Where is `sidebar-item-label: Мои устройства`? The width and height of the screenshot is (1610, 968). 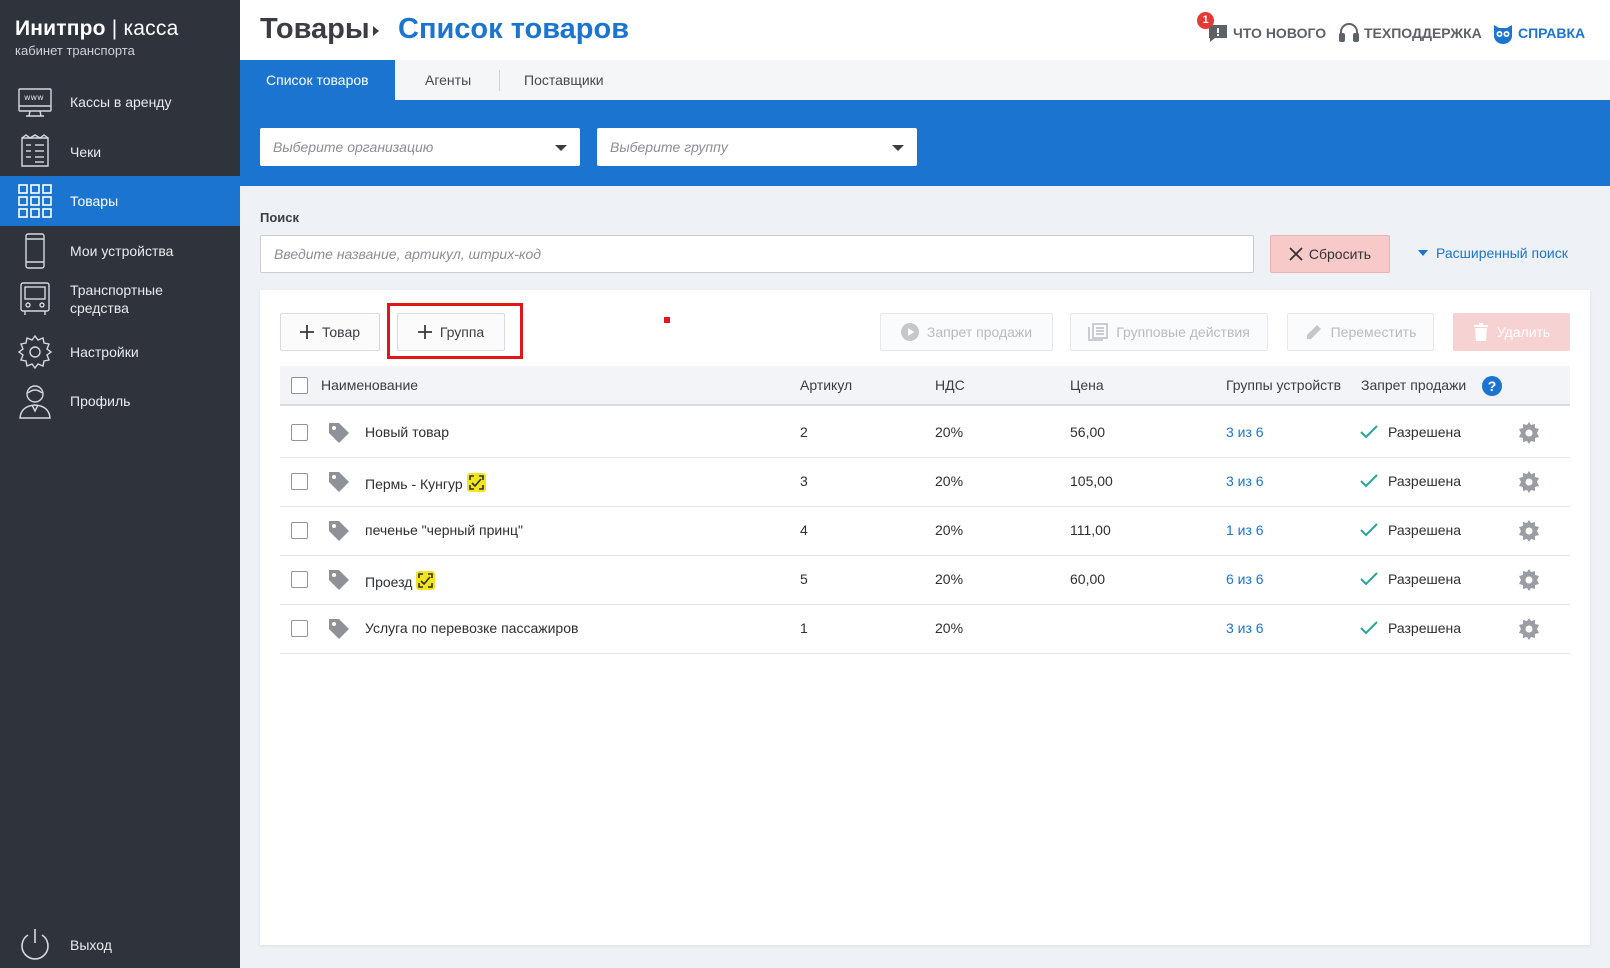 sidebar-item-label: Мои устройства is located at coordinates (122, 251).